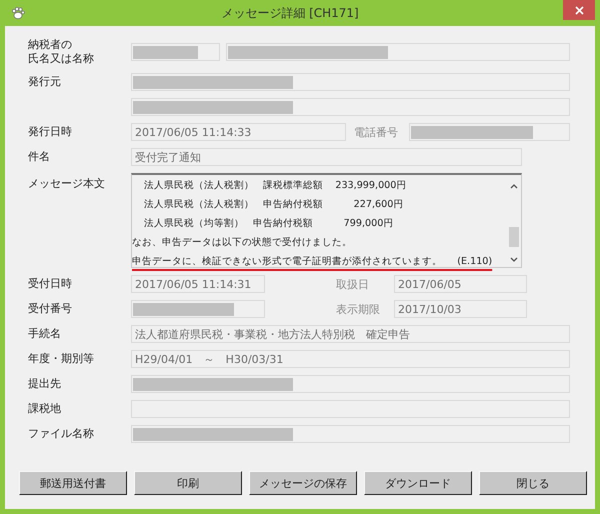  What do you see at coordinates (238, 132) in the screenshot?
I see `text-field: 2017/06/05 11:14:33` at bounding box center [238, 132].